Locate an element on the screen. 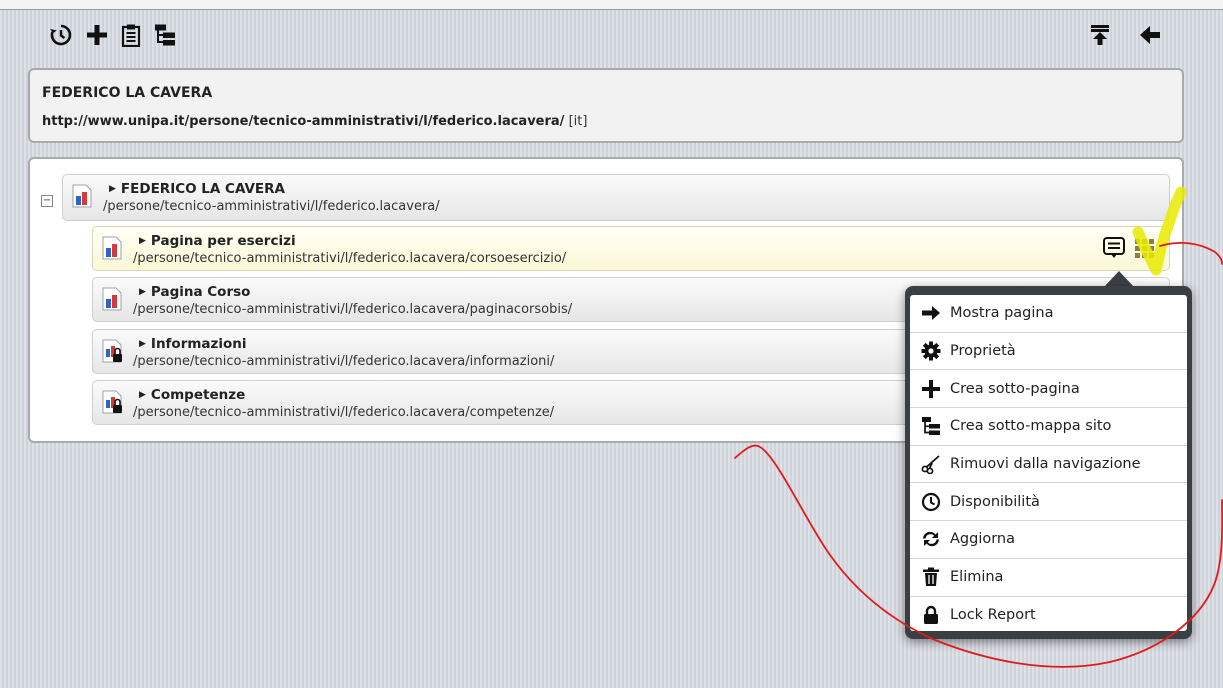  menu-item-label: Crea sotto-pagina is located at coordinates (1015, 388).